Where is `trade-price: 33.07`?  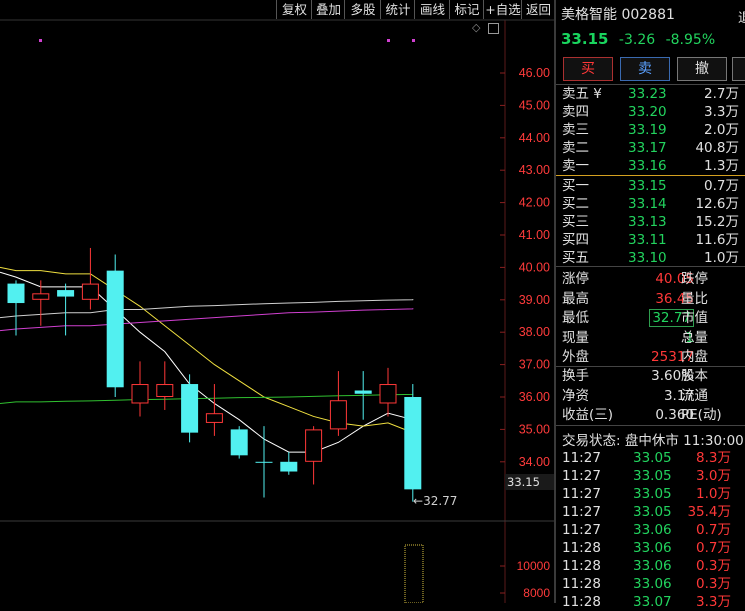 trade-price: 33.07 is located at coordinates (652, 602).